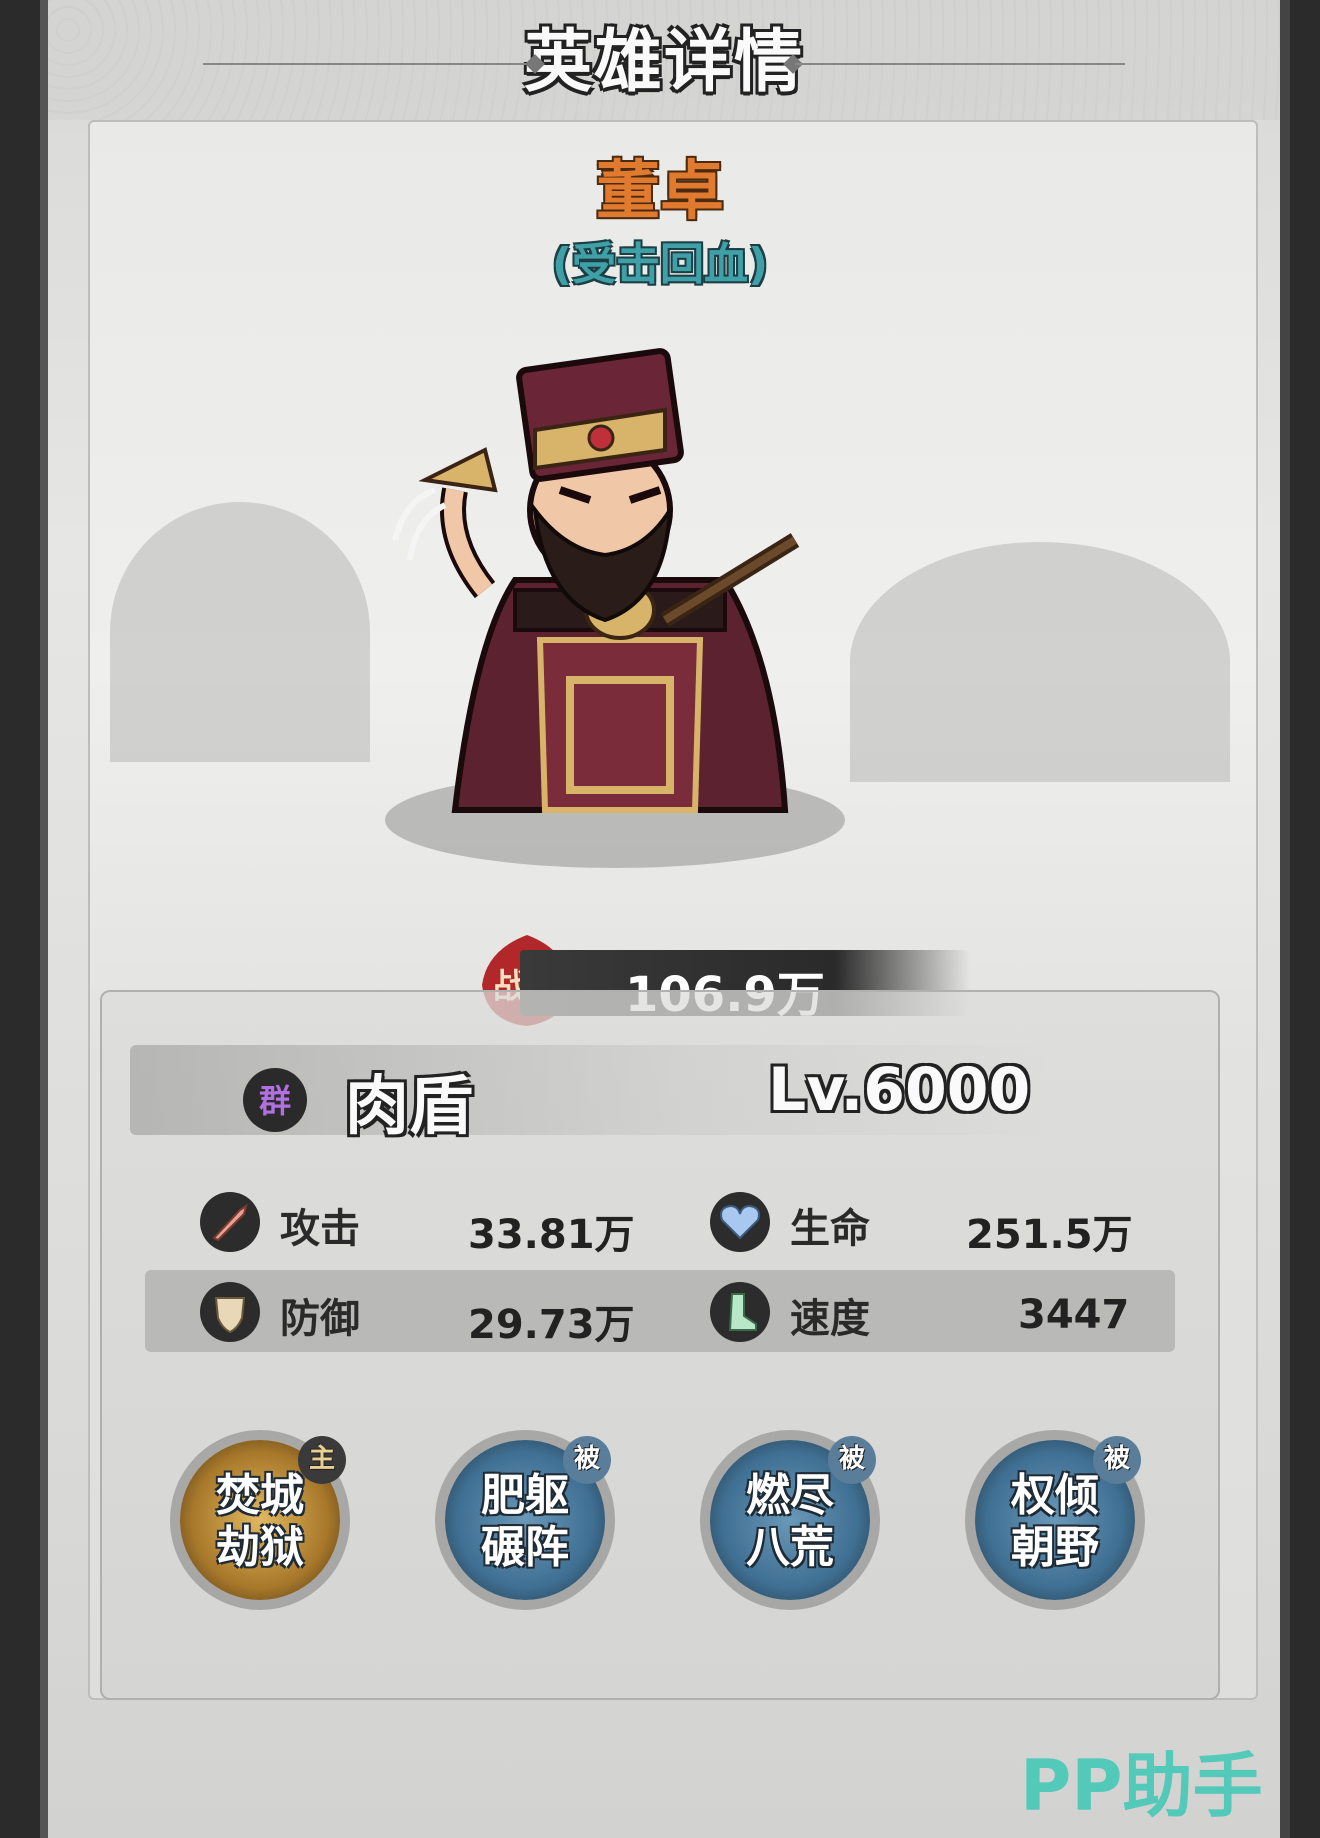  What do you see at coordinates (1049, 1235) in the screenshot?
I see `stat-value: 251.5万` at bounding box center [1049, 1235].